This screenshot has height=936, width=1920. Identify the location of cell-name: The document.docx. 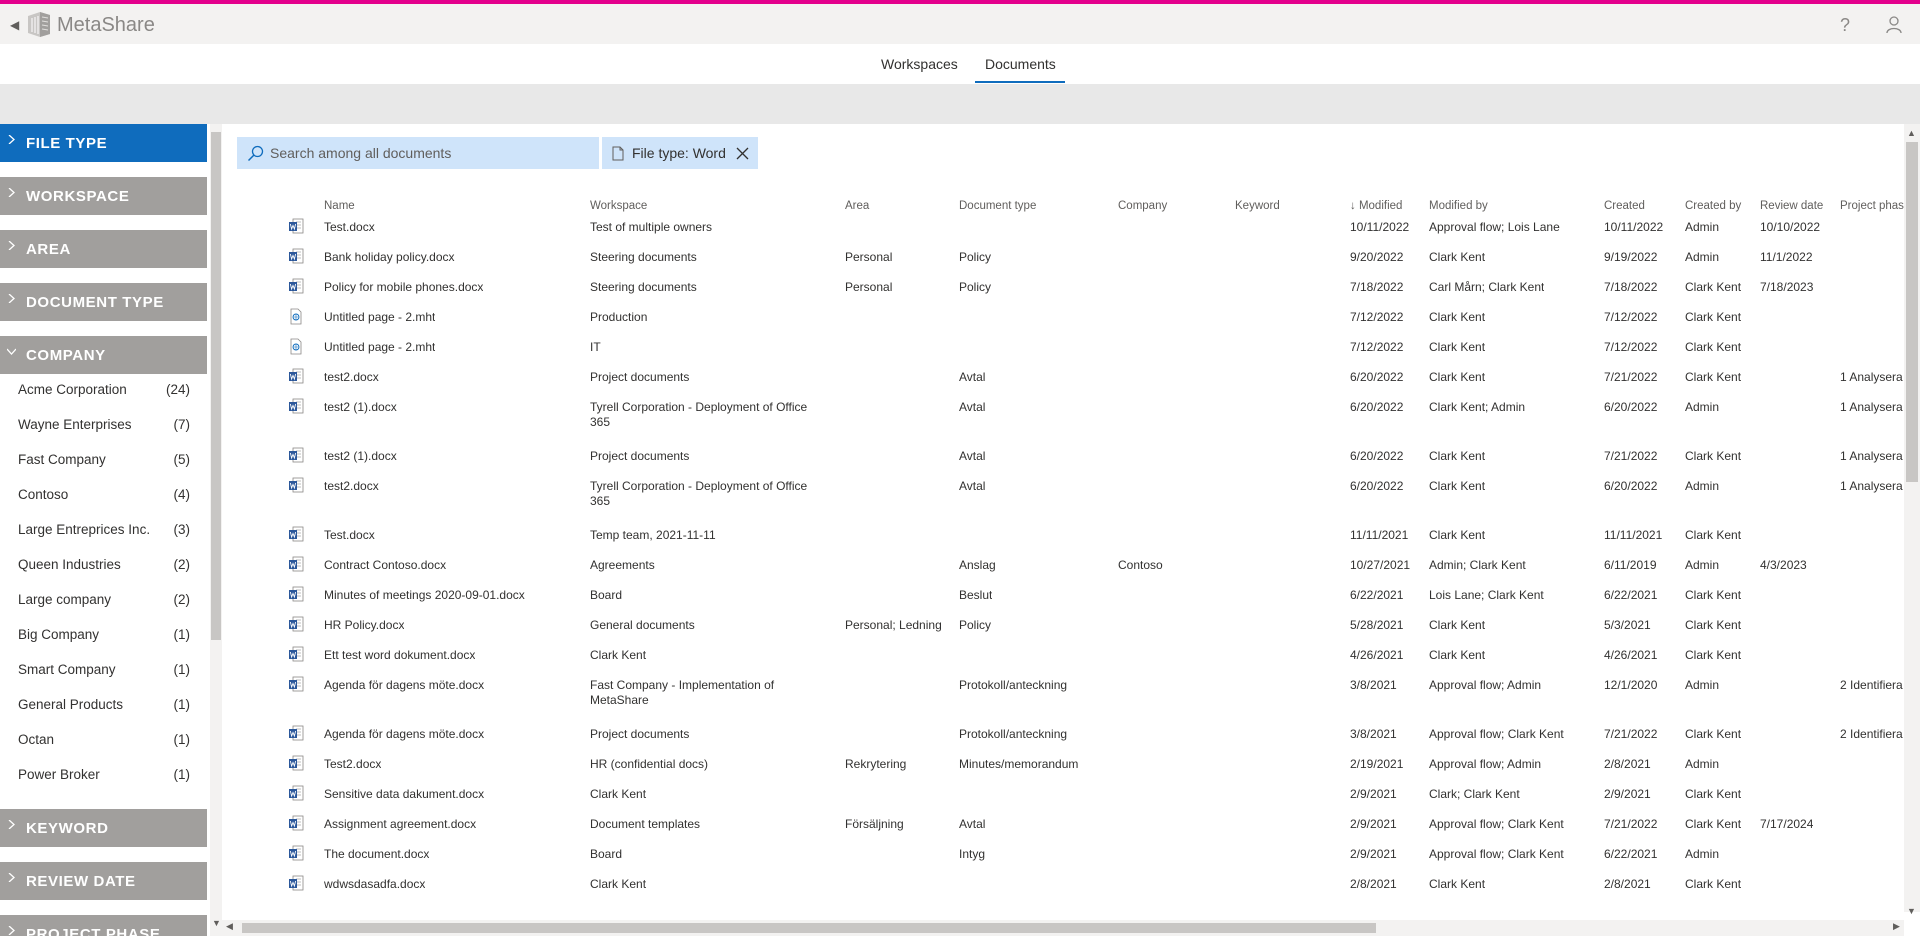
(376, 854).